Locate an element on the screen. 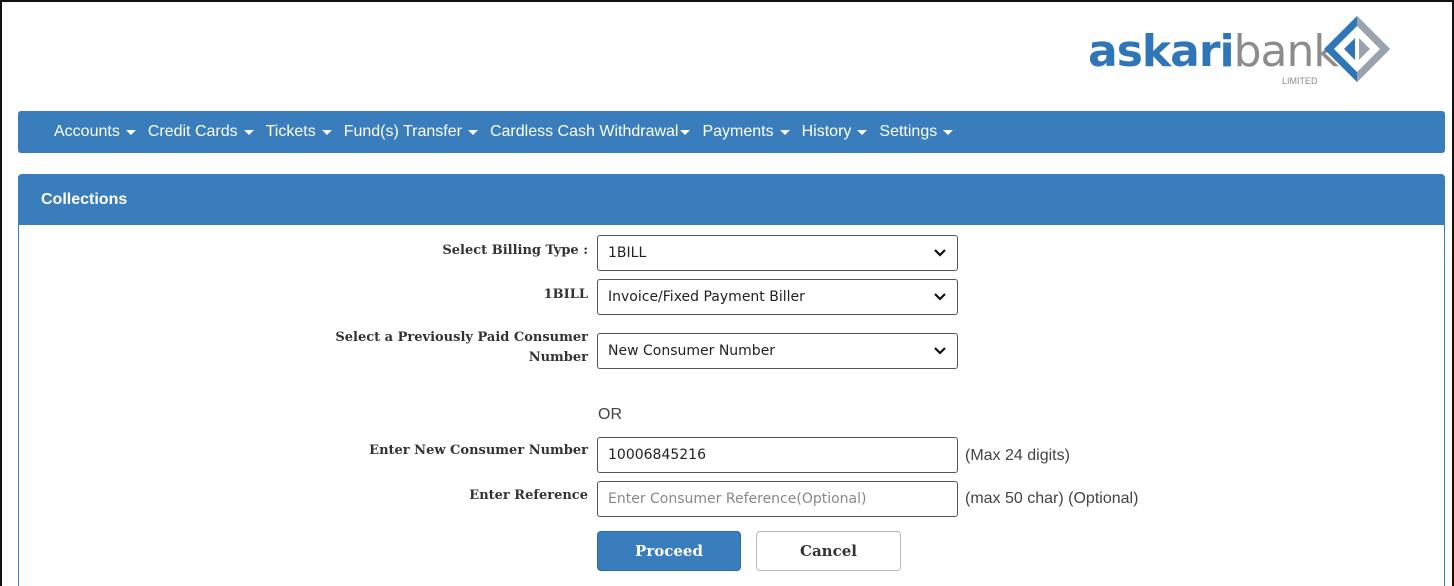 Image resolution: width=1454 pixels, height=586 pixels. reference-hint: (max 50 char) (Optional) is located at coordinates (1052, 498).